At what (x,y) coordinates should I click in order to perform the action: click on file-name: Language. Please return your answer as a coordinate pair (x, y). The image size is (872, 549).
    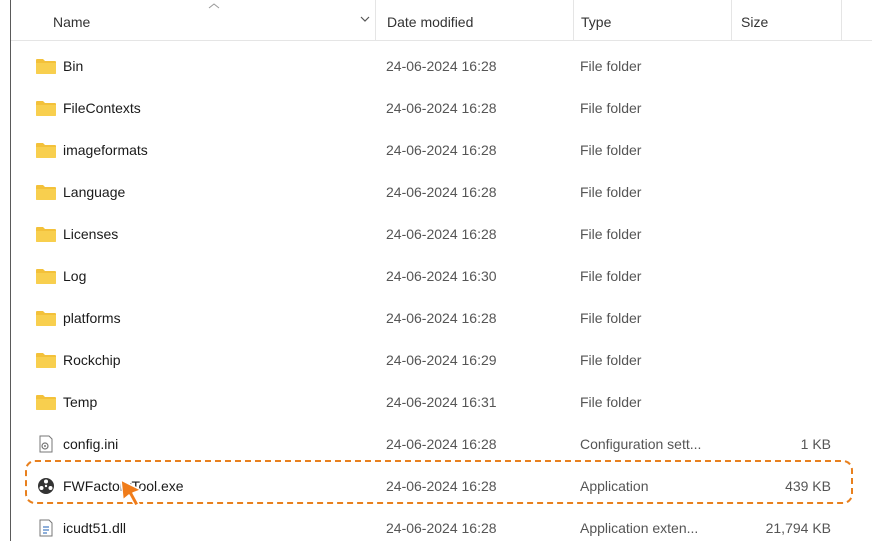
    Looking at the image, I should click on (94, 192).